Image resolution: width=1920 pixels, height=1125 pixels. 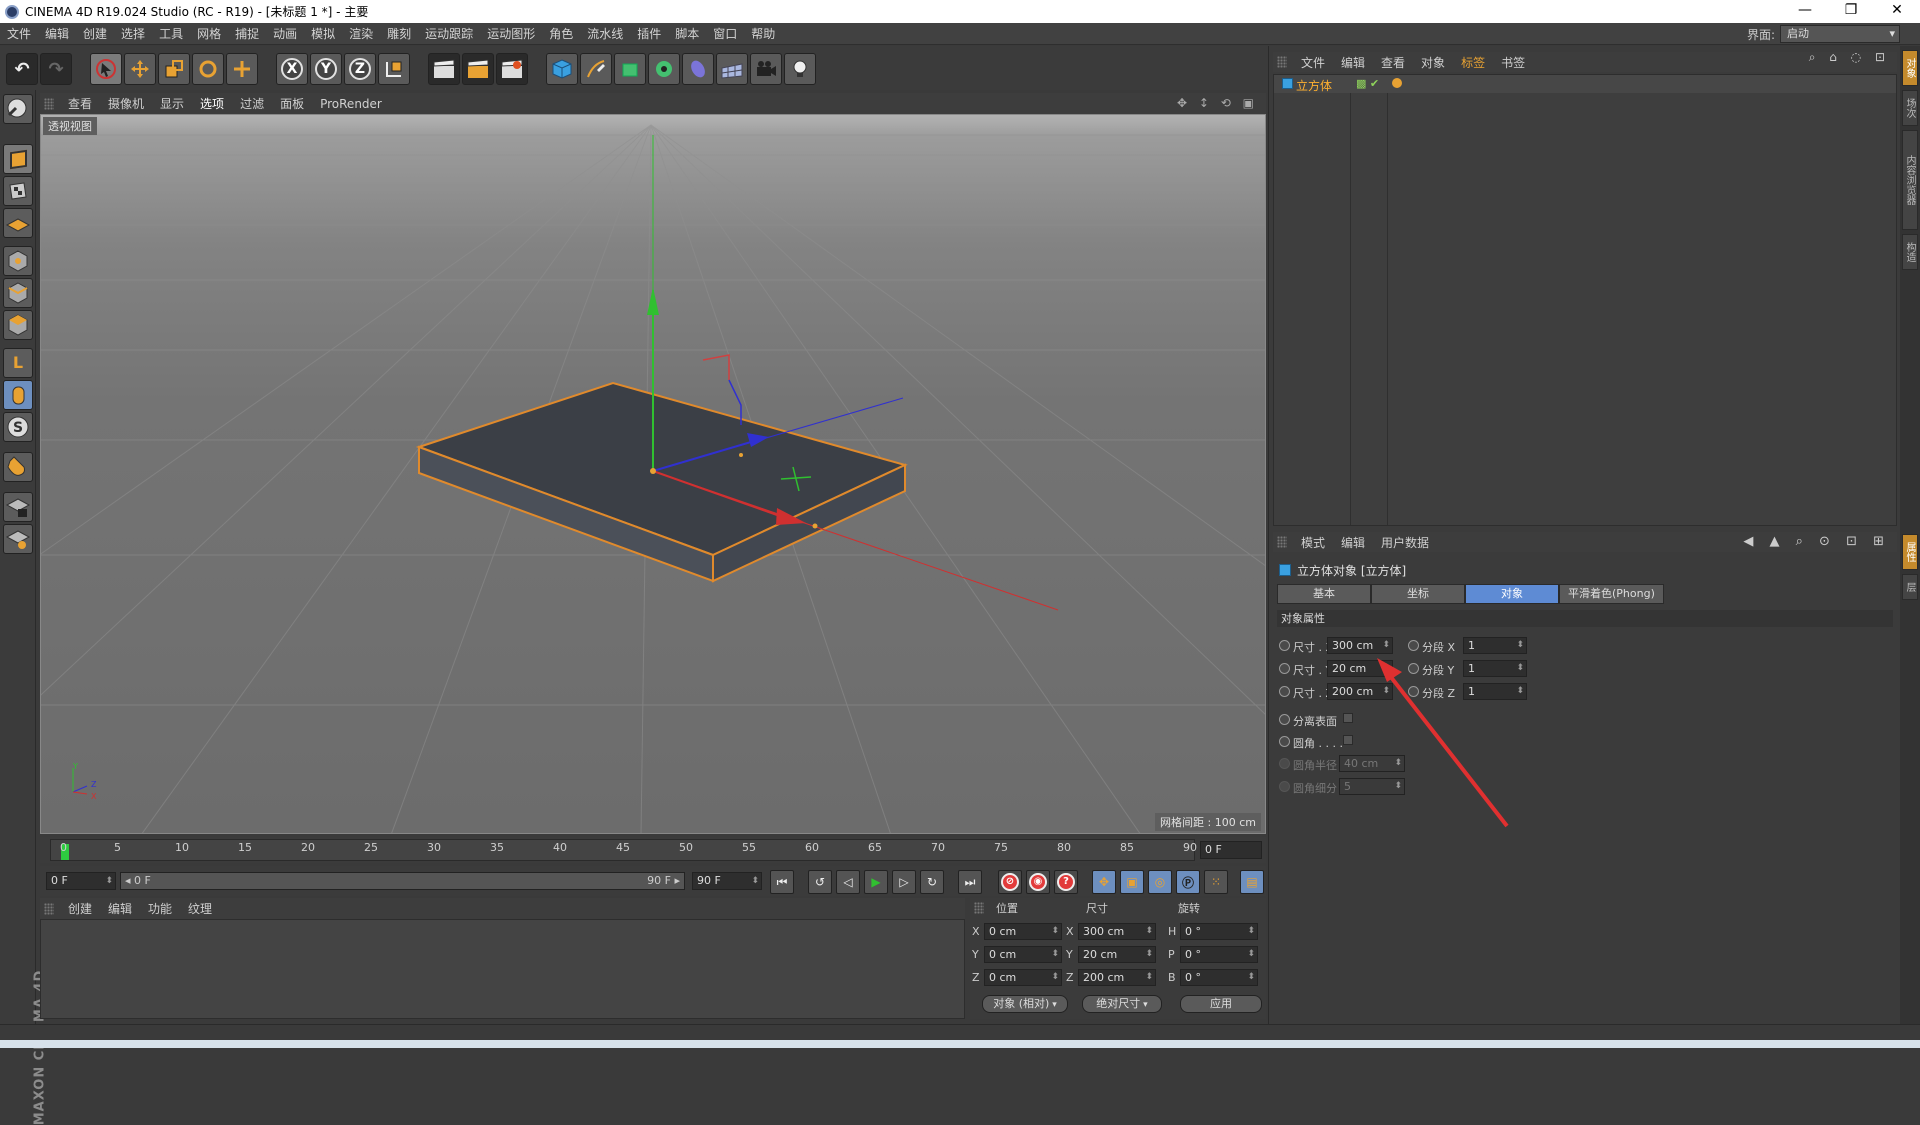 I want to click on animate-fillet-radio, so click(x=1284, y=741).